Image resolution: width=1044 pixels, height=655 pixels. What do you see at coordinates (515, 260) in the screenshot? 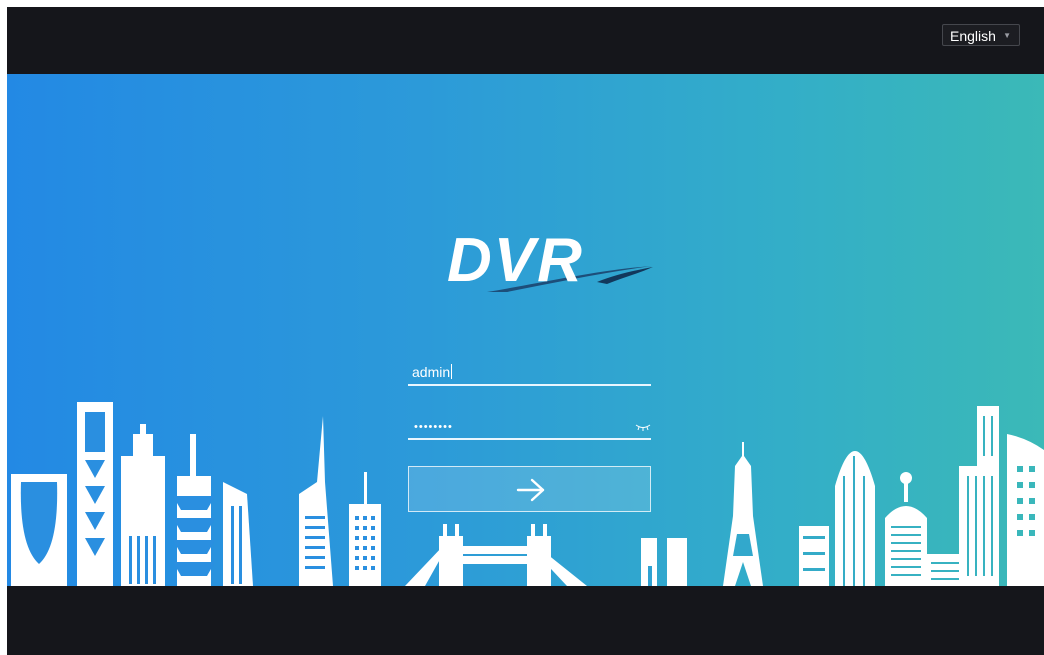
I see `logo-text: DVR` at bounding box center [515, 260].